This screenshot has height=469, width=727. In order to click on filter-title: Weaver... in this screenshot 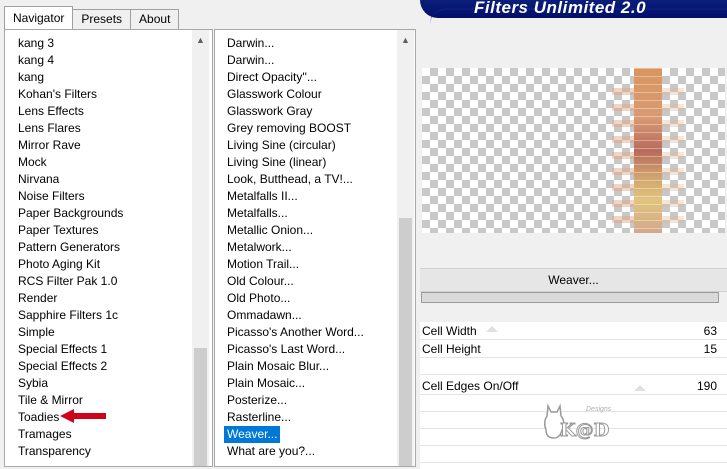, I will do `click(573, 280)`.